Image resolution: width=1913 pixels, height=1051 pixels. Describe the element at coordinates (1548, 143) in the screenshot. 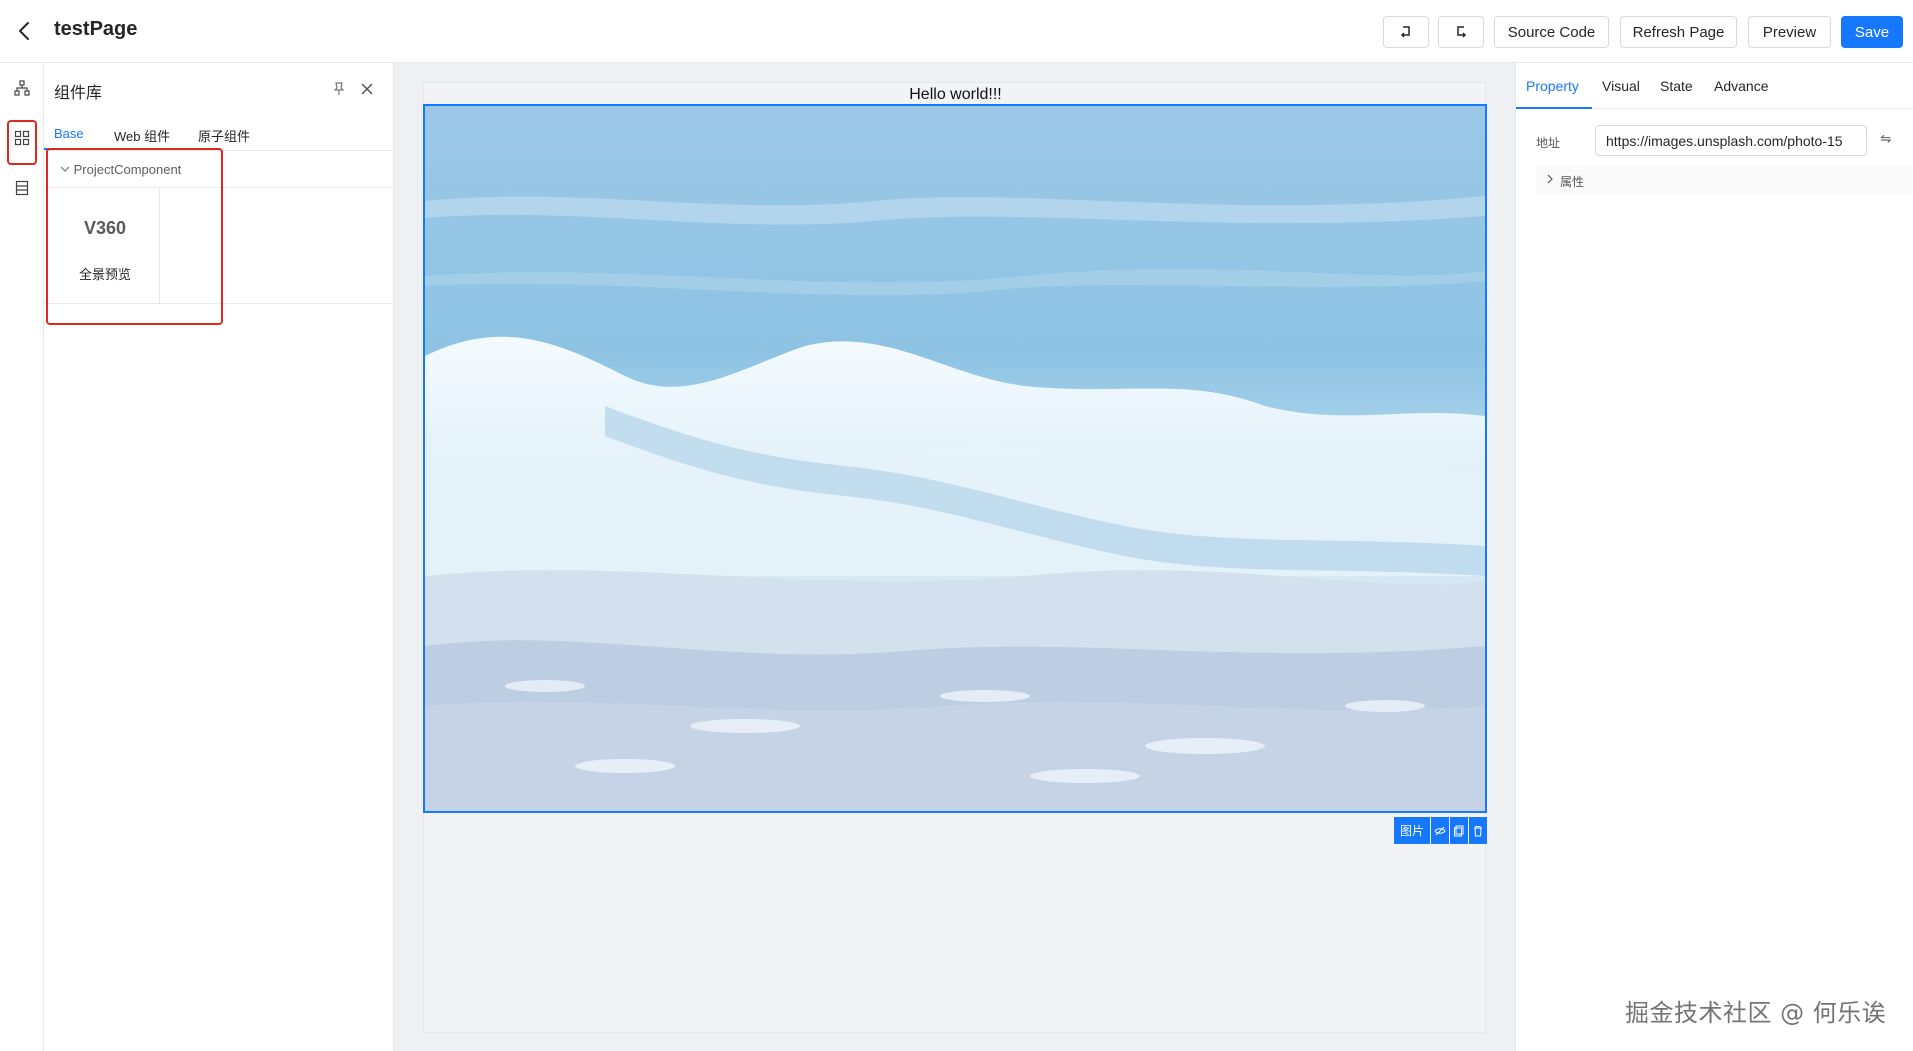

I see `address-label: 地址` at that location.